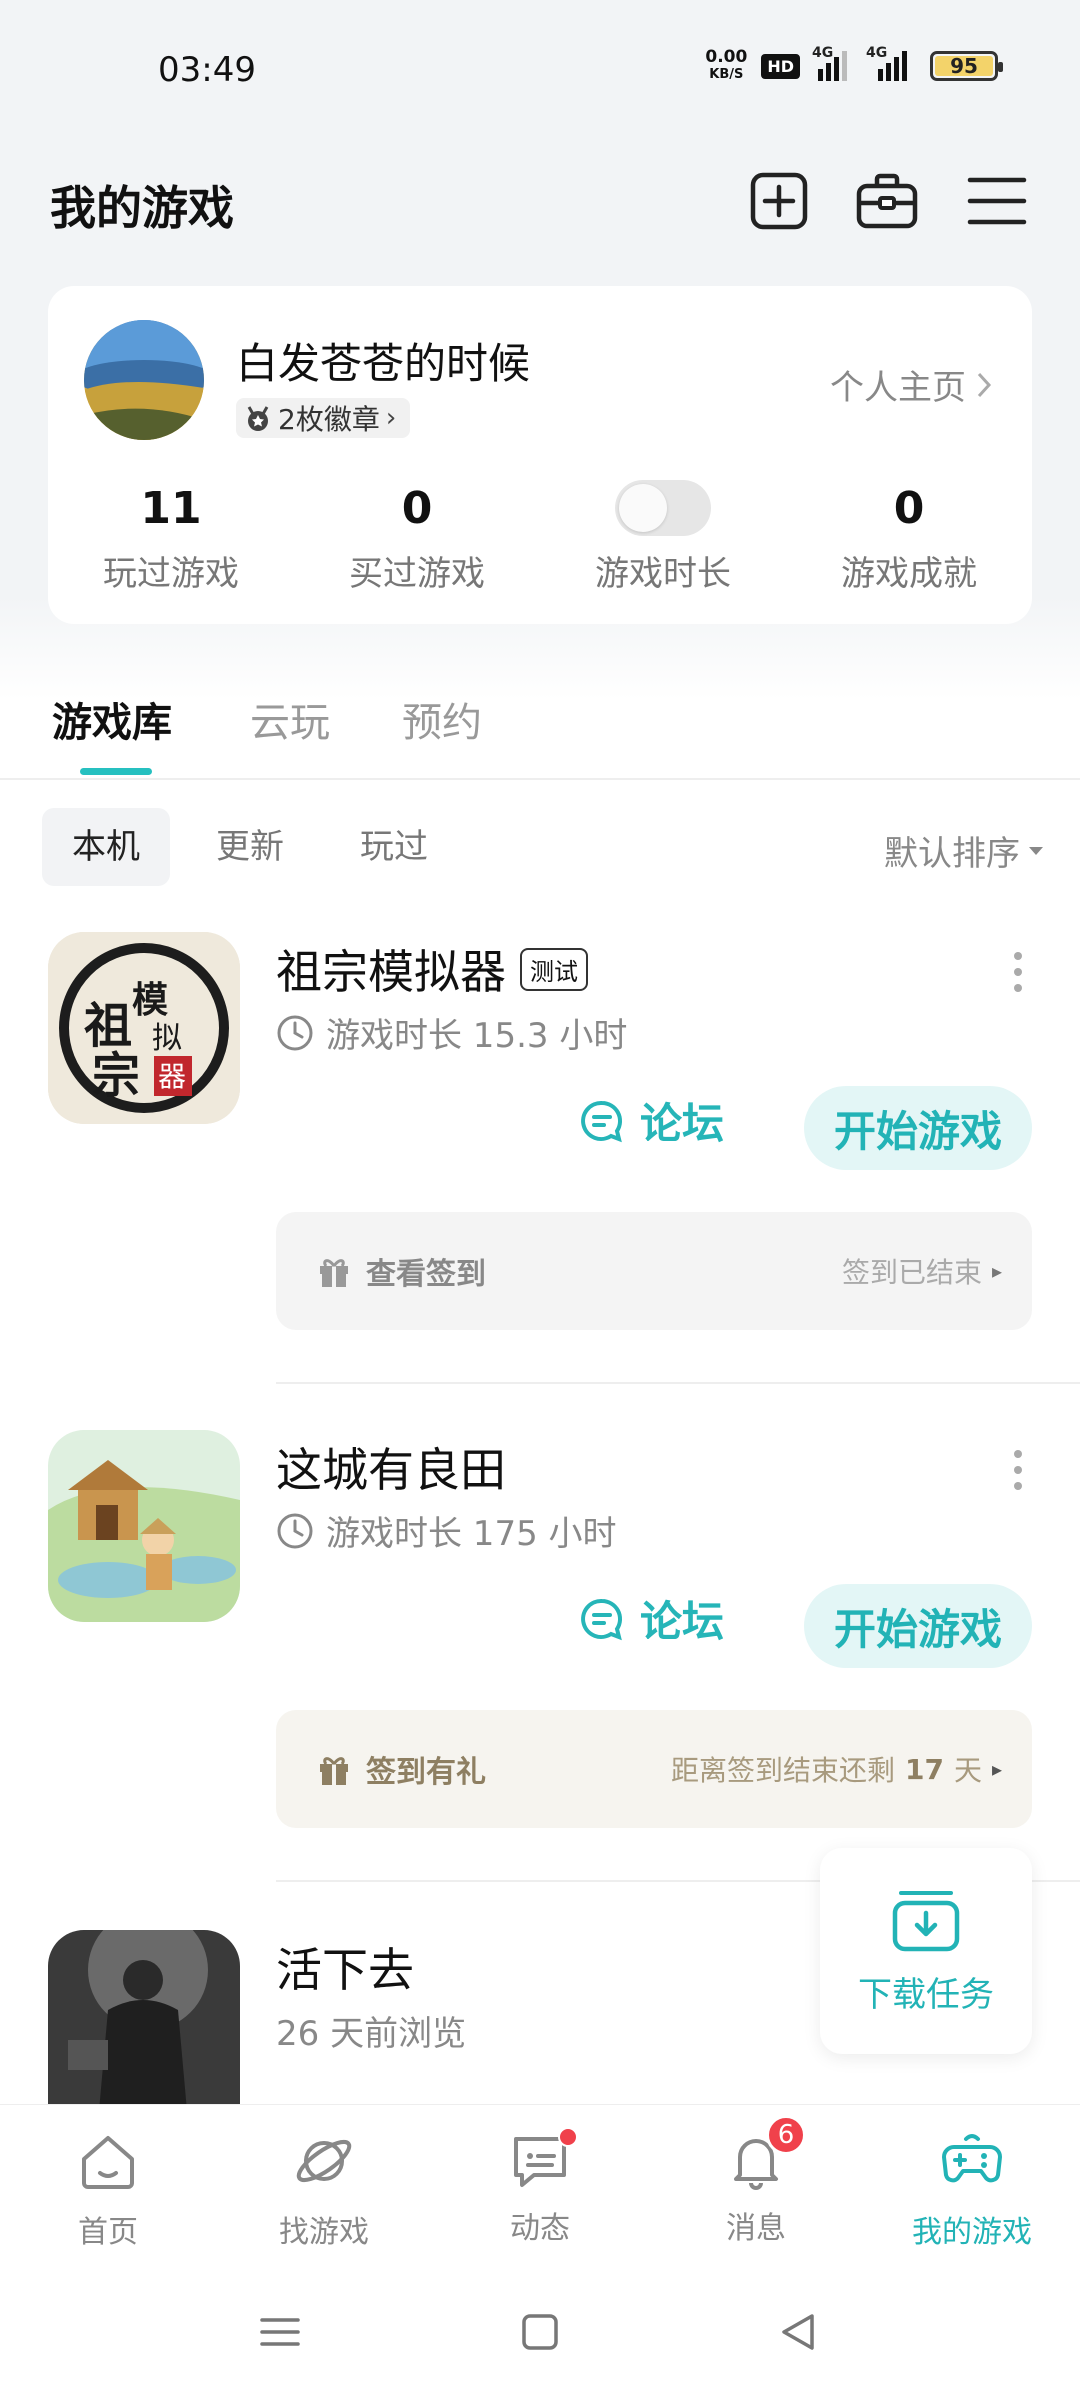  What do you see at coordinates (554, 969) in the screenshot?
I see `test-badge: 测试` at bounding box center [554, 969].